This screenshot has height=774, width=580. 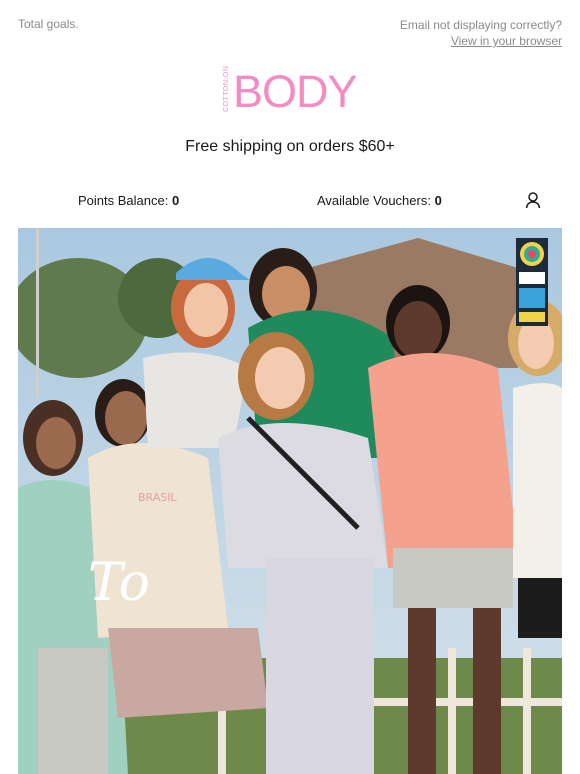 I want to click on shipping-banner: Free shipping on orders $60+, so click(x=290, y=147).